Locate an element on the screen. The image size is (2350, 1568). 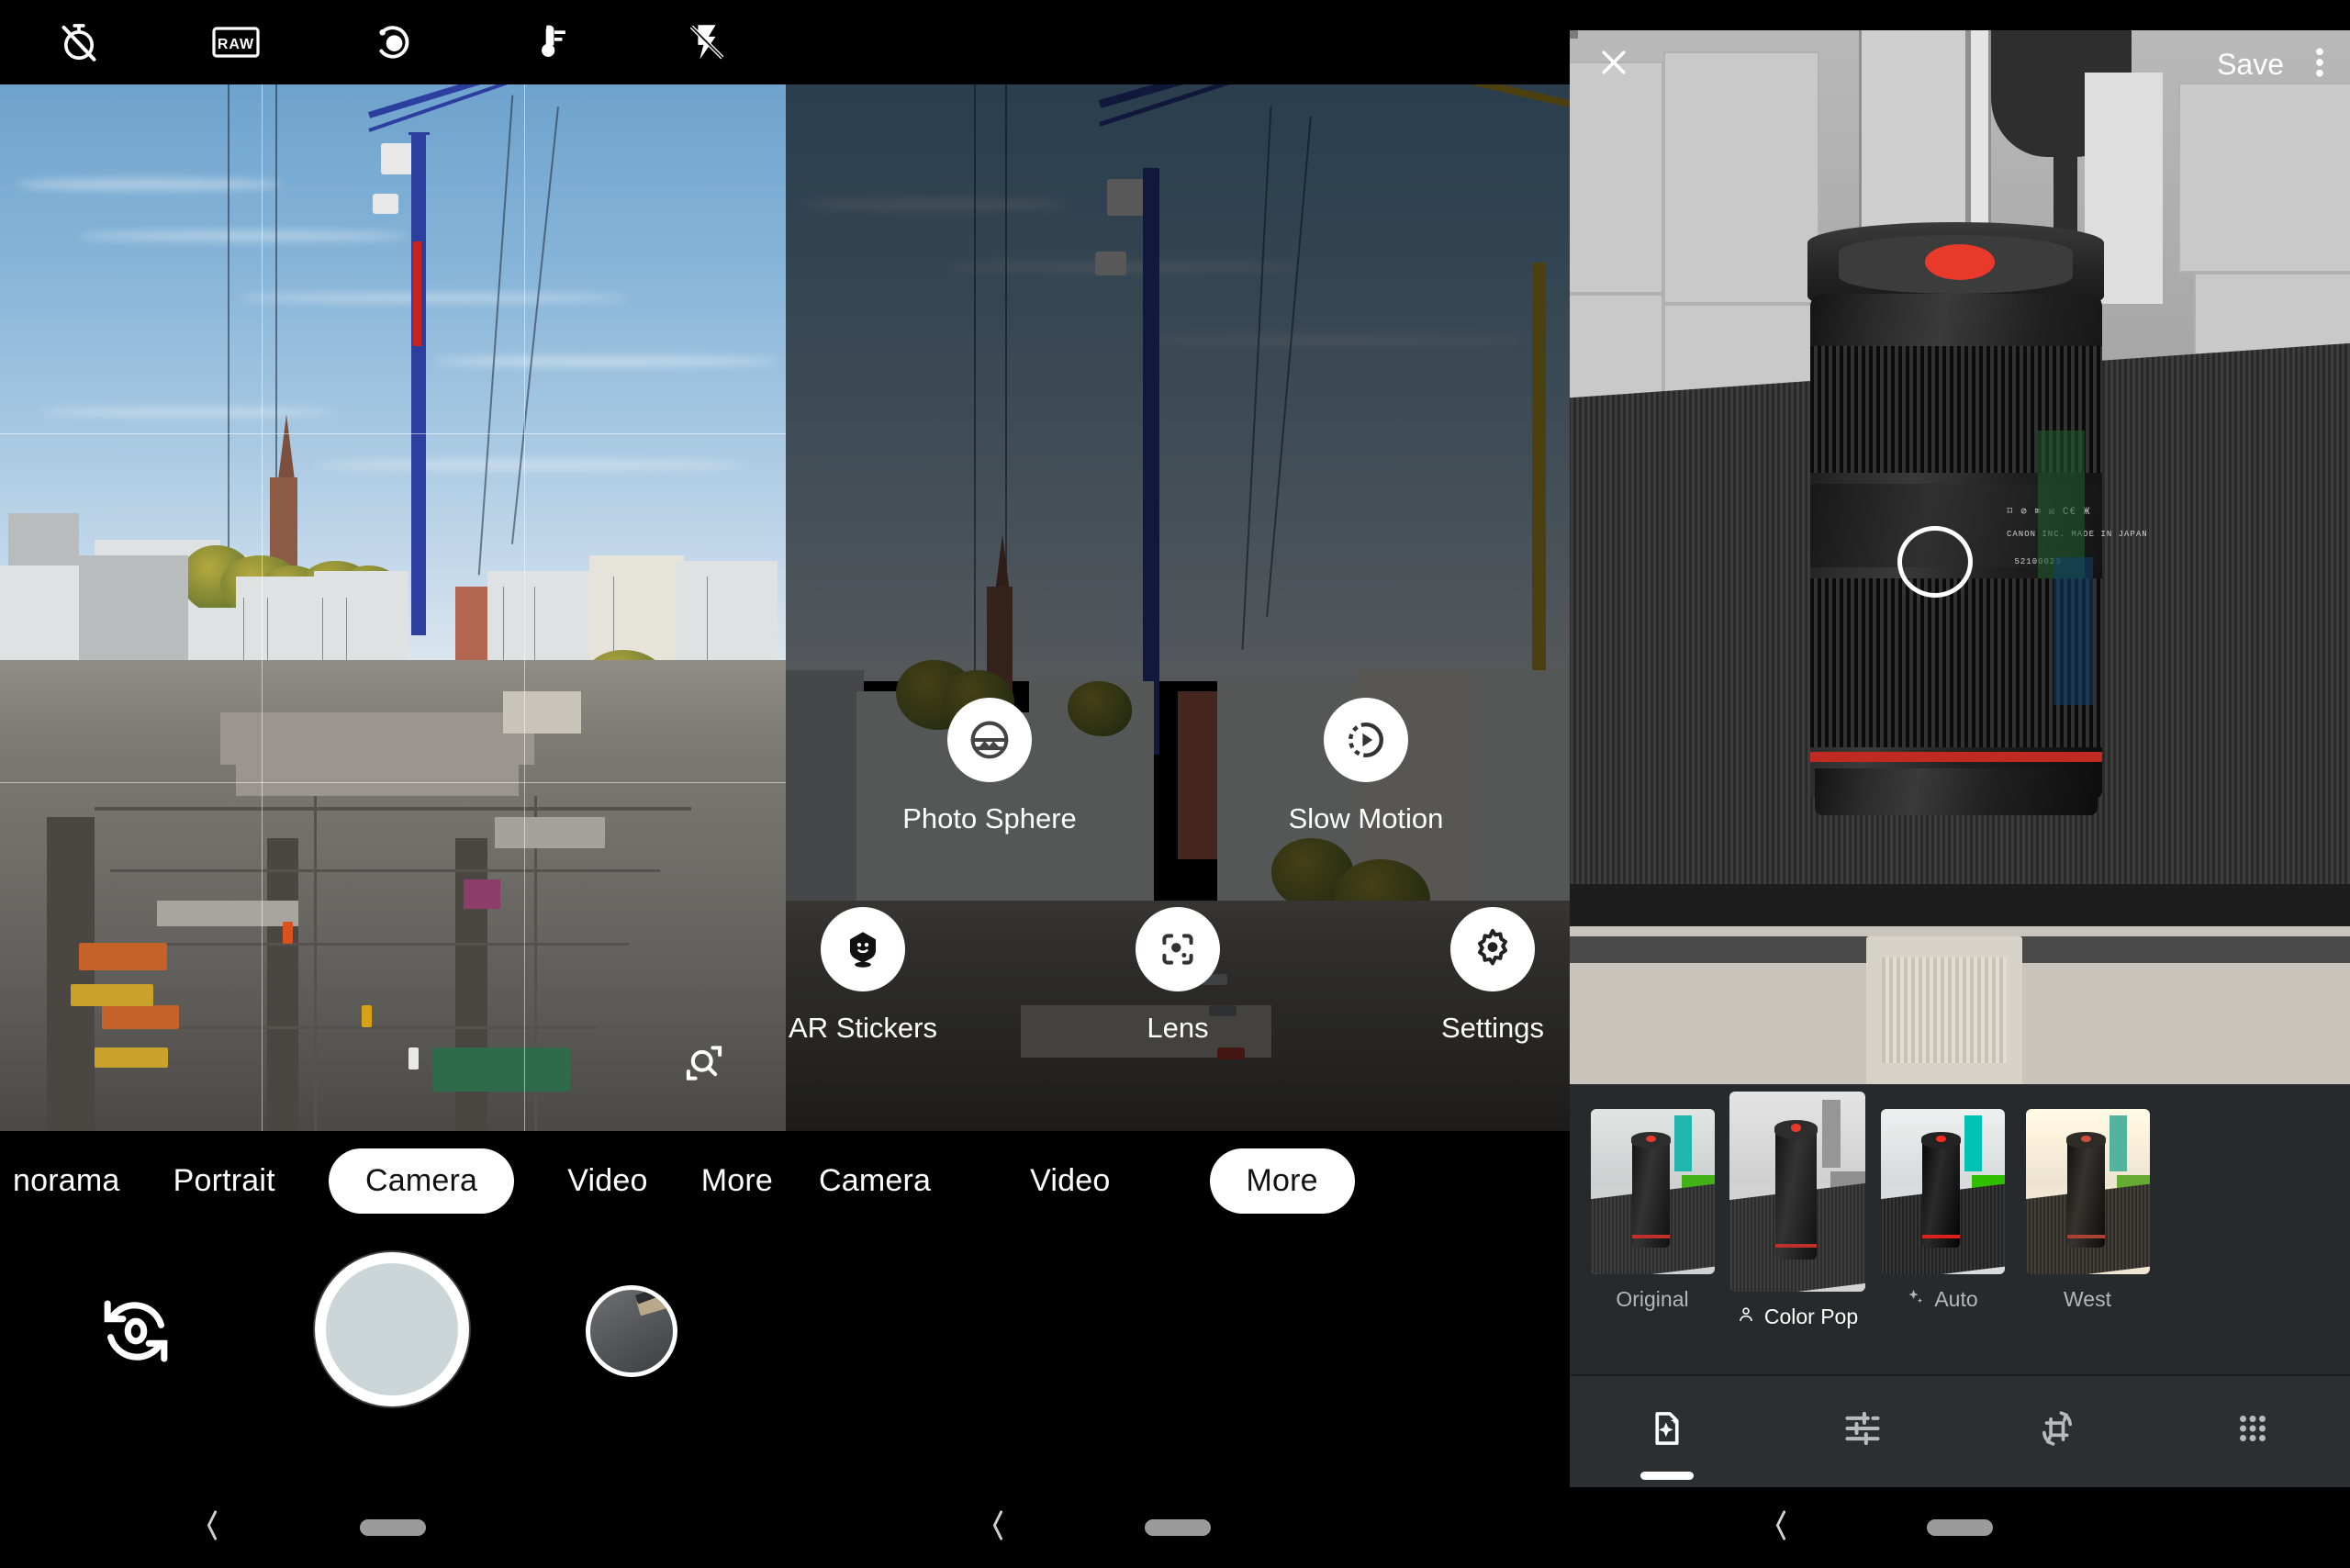
mode-portrait: Portrait is located at coordinates (224, 1181).